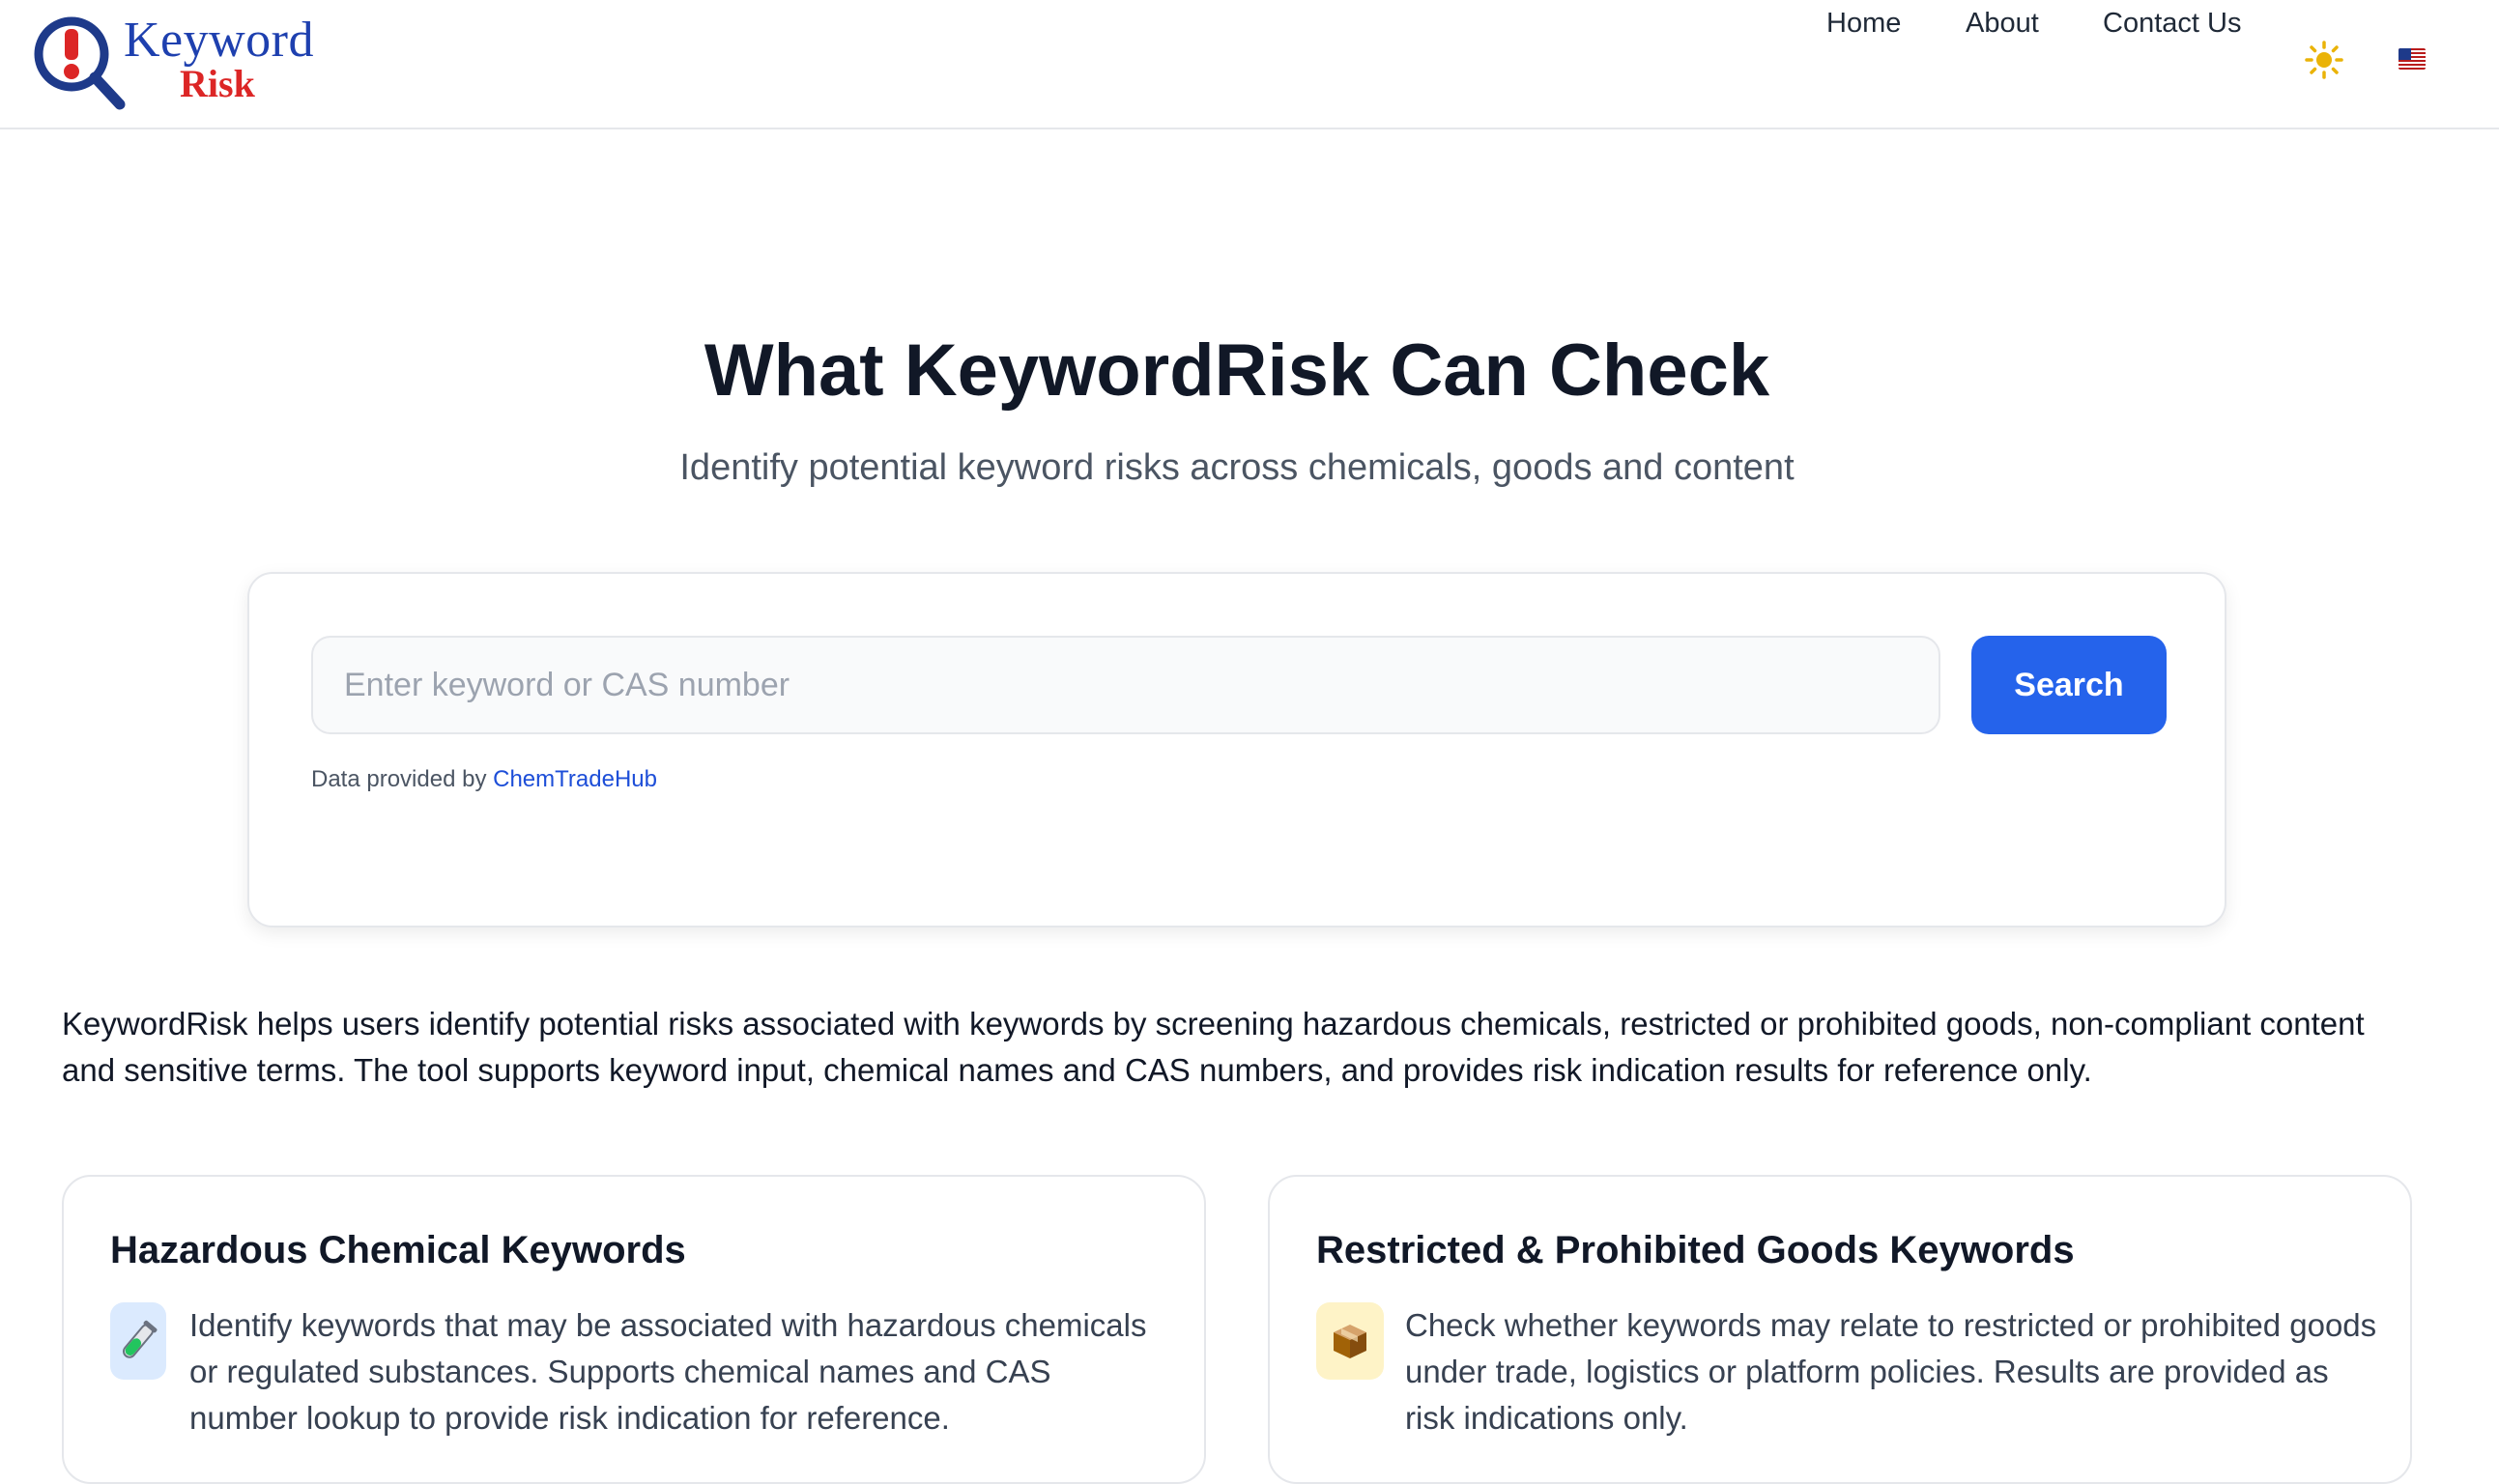 The image size is (2499, 1484). Describe the element at coordinates (575, 779) in the screenshot. I see `chemtradehub-link: ChemTradeHub` at that location.